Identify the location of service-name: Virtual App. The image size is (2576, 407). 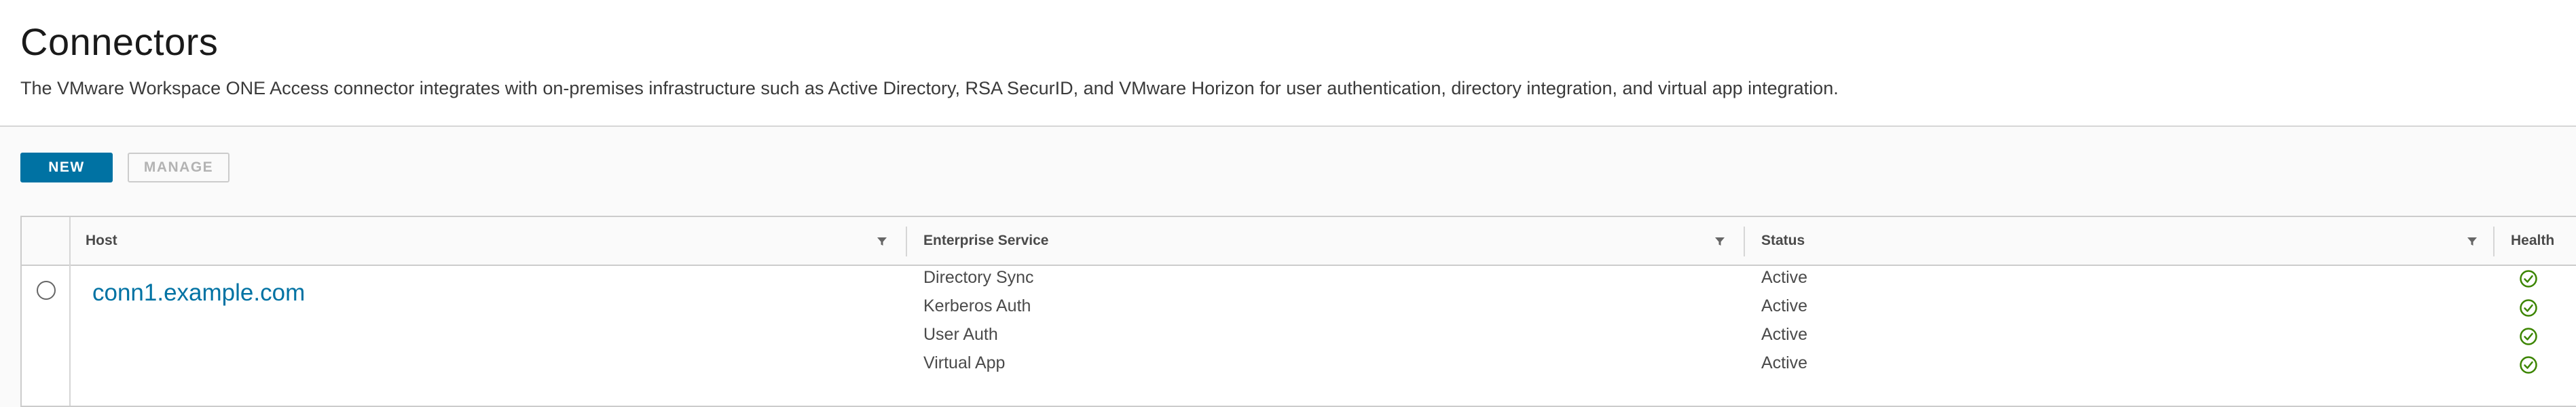
(964, 362).